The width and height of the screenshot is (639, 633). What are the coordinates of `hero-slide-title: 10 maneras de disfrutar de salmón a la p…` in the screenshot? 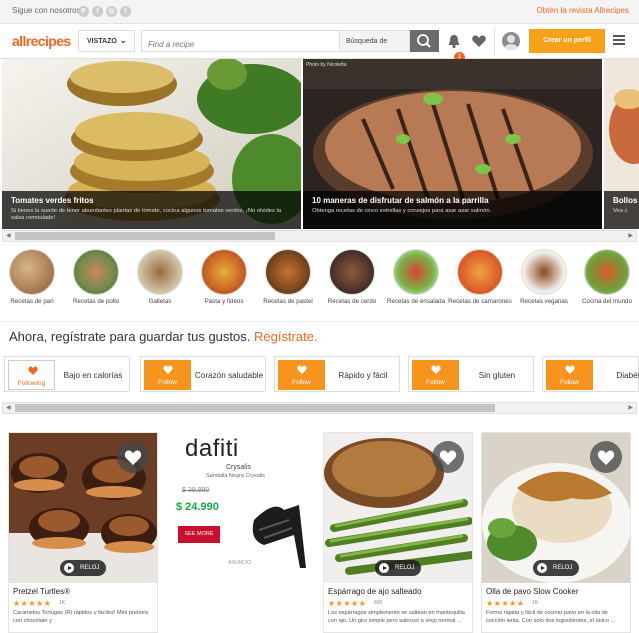 It's located at (400, 200).